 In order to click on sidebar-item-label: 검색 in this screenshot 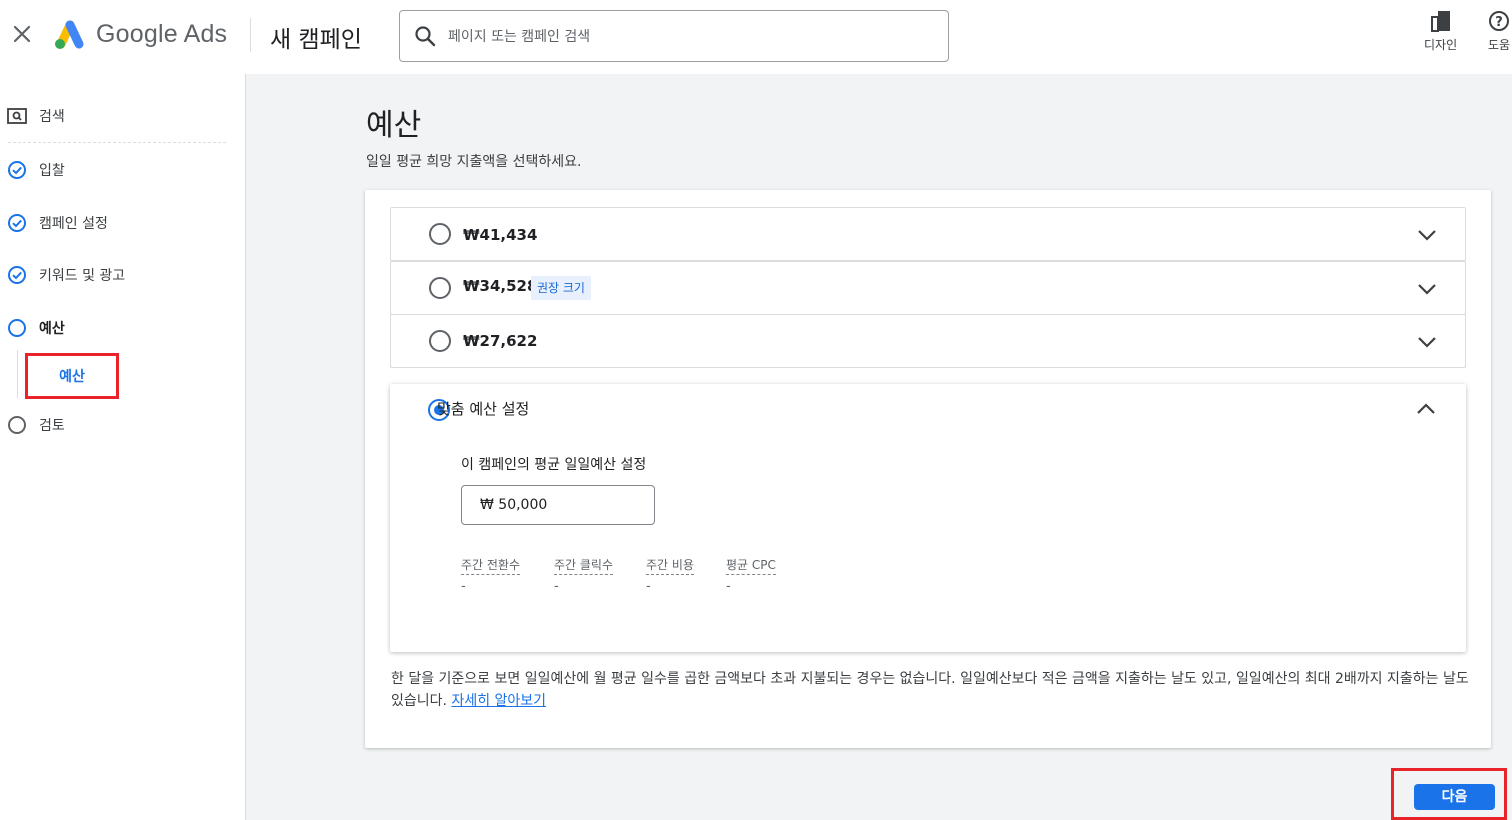, I will do `click(52, 117)`.